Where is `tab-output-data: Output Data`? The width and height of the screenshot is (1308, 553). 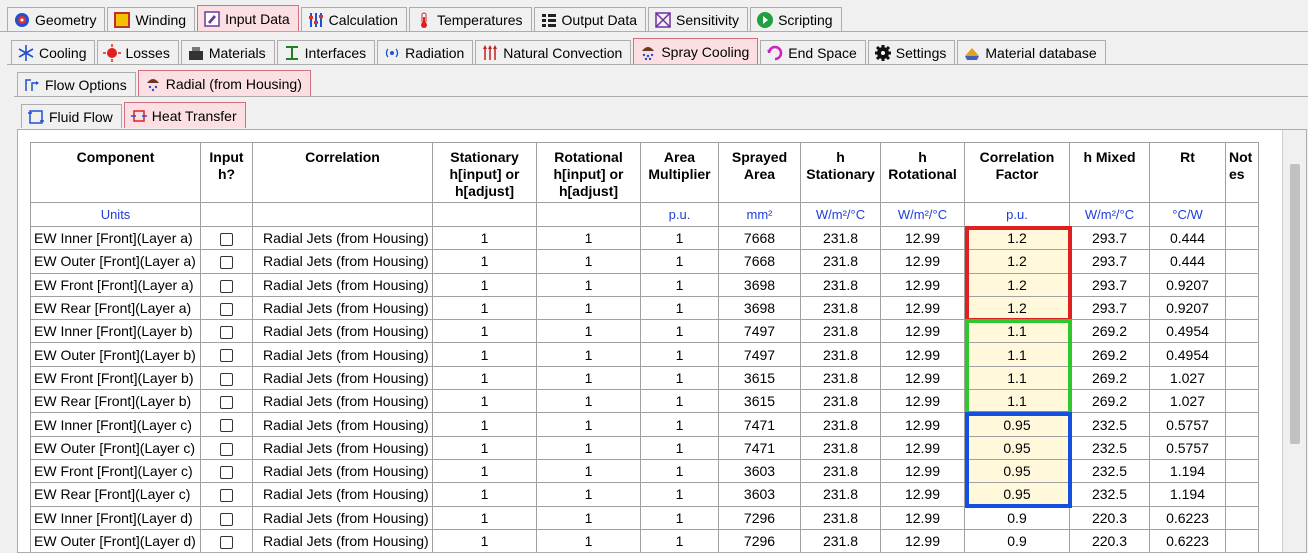 tab-output-data: Output Data is located at coordinates (590, 19).